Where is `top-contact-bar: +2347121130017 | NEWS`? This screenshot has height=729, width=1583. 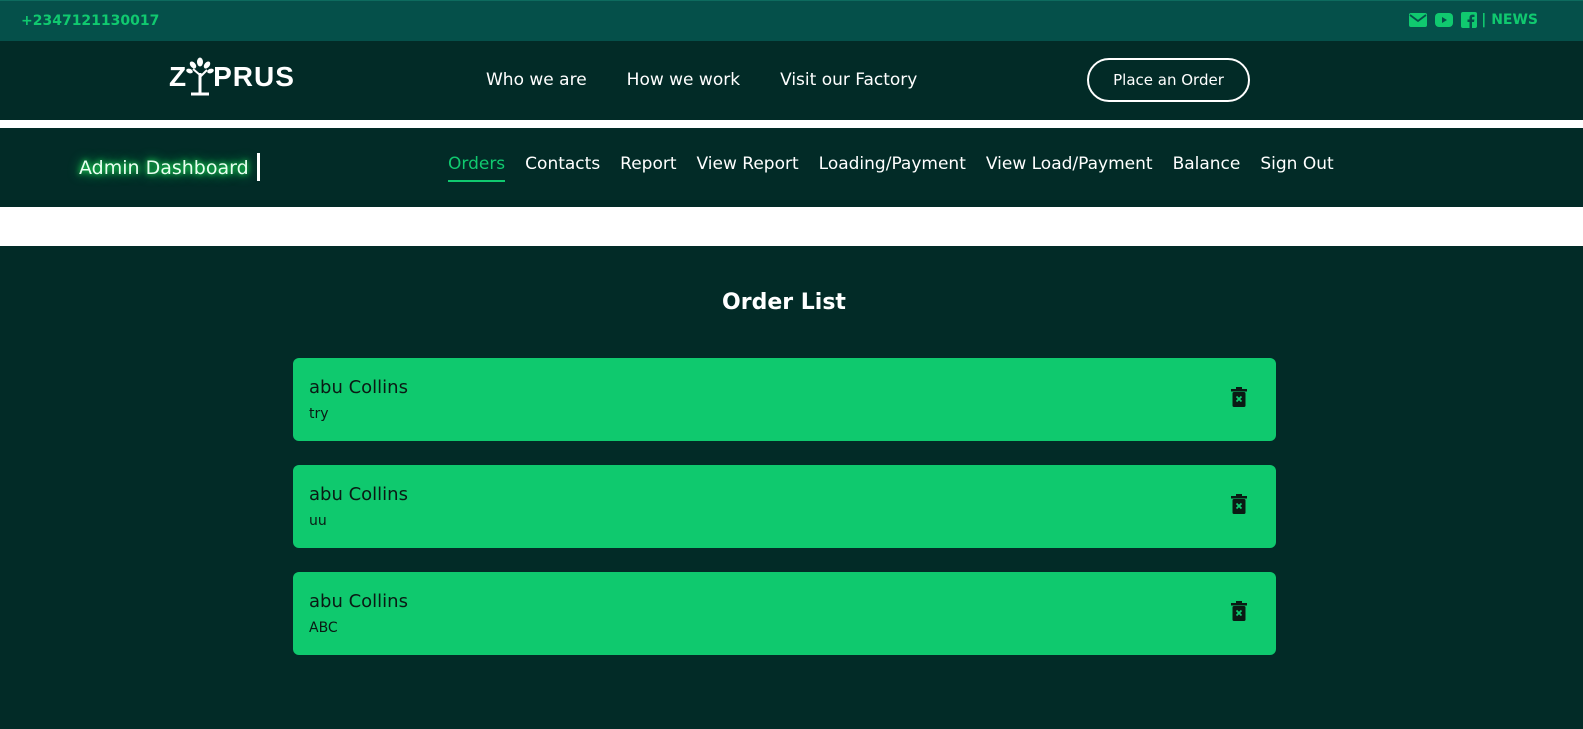
top-contact-bar: +2347121130017 | NEWS is located at coordinates (791, 20).